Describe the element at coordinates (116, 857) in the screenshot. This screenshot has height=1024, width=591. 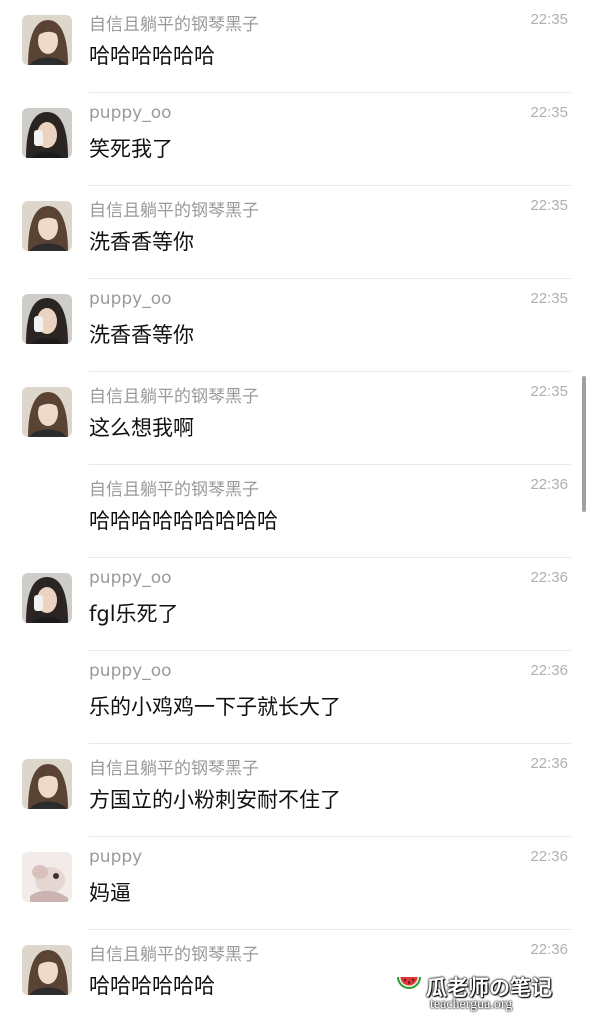
I see `sender-name: puppy` at that location.